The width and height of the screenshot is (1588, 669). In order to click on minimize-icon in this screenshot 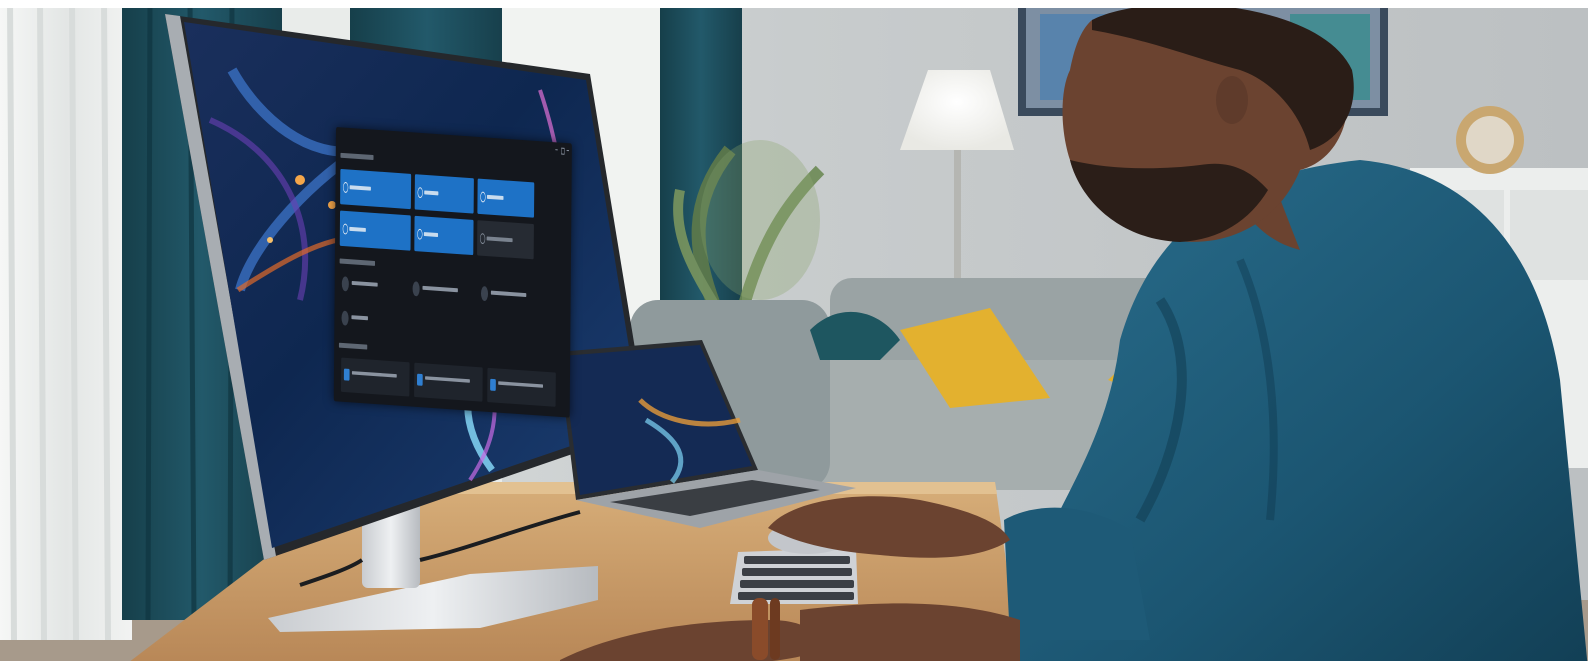, I will do `click(556, 150)`.